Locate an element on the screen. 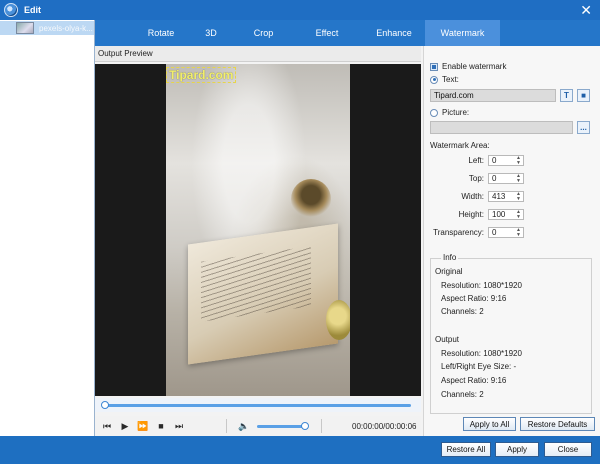  seek-bar is located at coordinates (258, 405).